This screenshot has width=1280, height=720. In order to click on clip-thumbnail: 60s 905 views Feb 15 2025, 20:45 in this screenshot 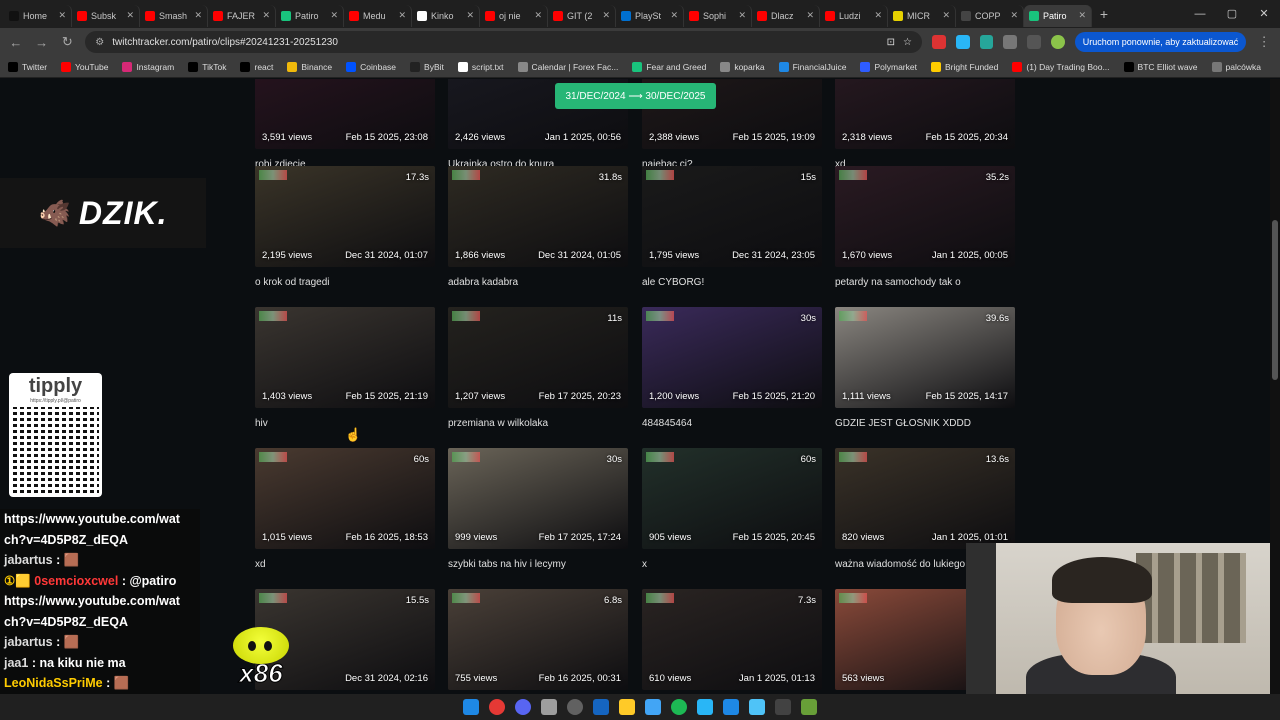, I will do `click(732, 498)`.